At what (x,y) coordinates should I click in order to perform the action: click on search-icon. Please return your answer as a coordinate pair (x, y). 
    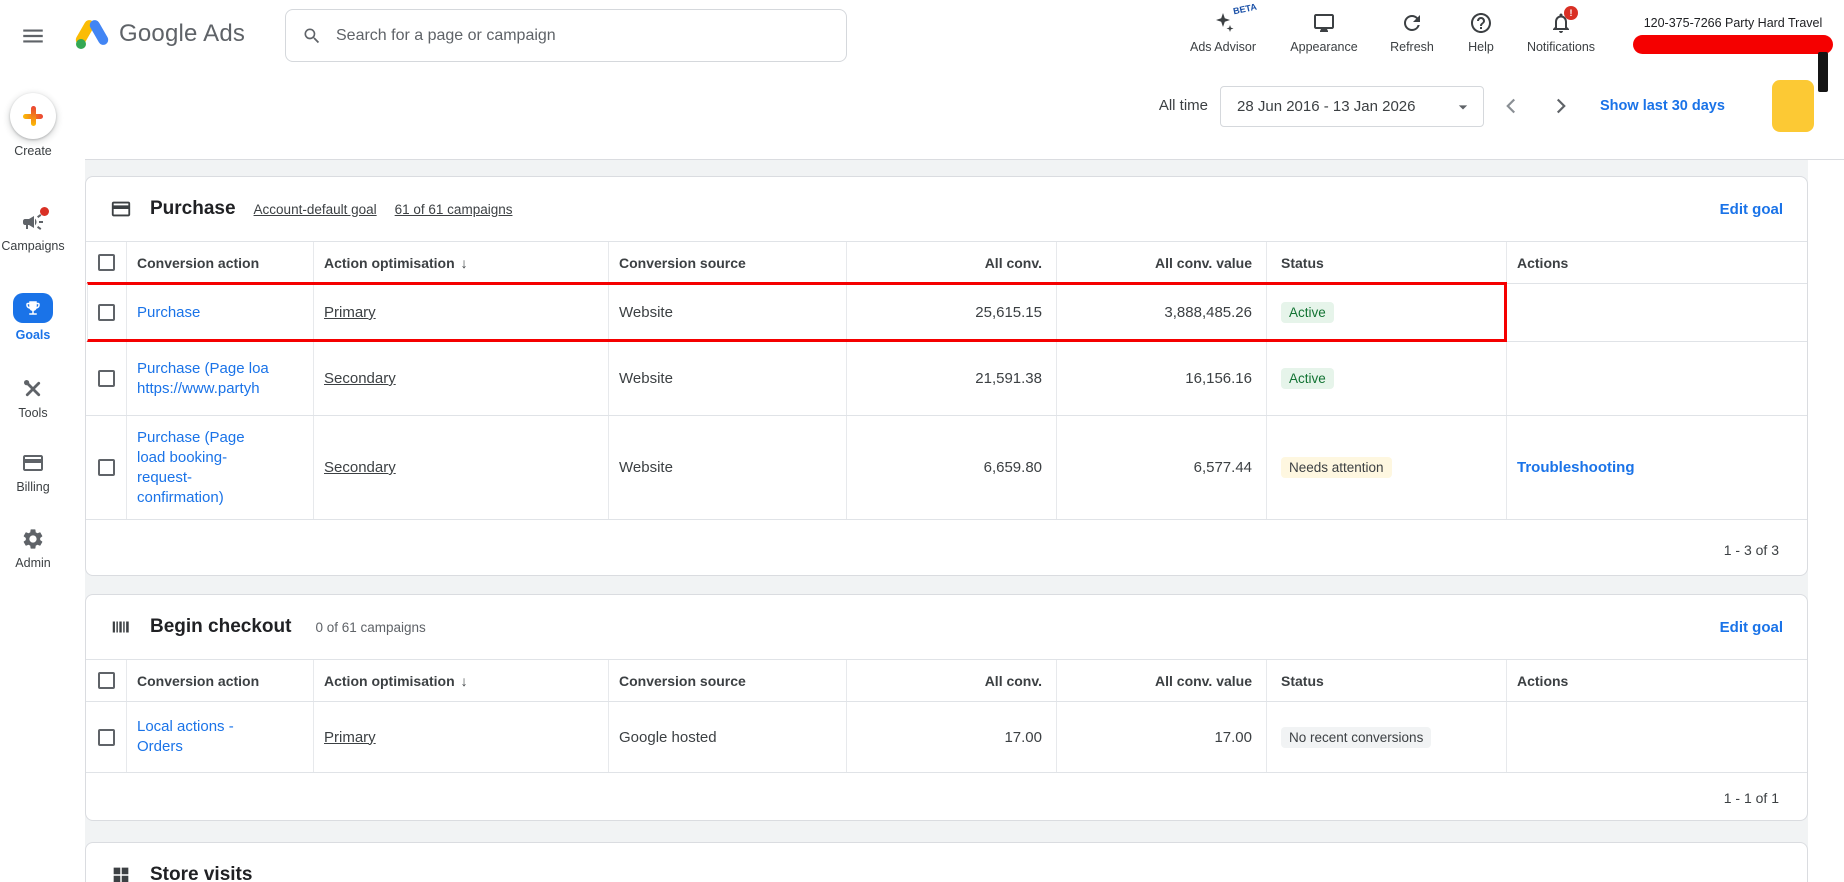
    Looking at the image, I should click on (312, 36).